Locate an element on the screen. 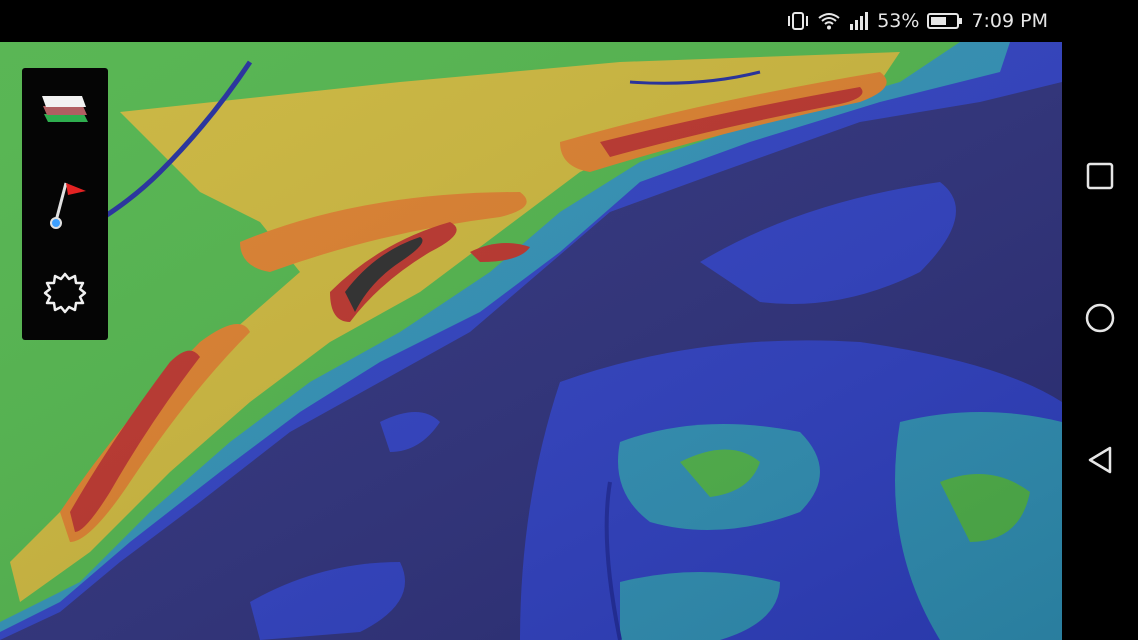 The height and width of the screenshot is (640, 1138). settings-gear-icon is located at coordinates (65, 295).